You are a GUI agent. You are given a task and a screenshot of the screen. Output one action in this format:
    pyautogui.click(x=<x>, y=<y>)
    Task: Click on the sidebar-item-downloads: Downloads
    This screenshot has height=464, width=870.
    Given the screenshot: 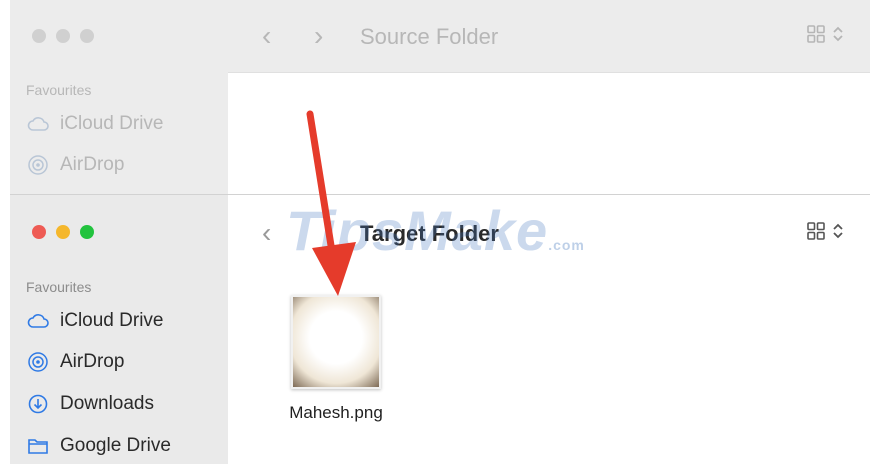 What is the action you would take?
    pyautogui.click(x=90, y=404)
    